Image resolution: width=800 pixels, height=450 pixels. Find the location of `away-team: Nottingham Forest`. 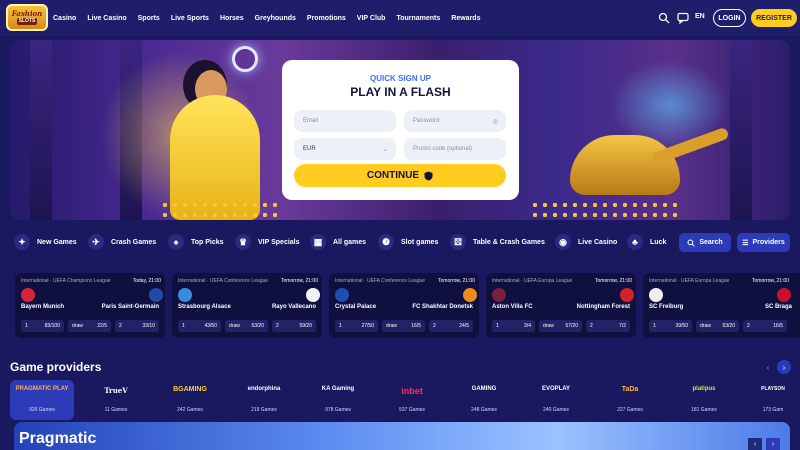

away-team: Nottingham Forest is located at coordinates (603, 307).